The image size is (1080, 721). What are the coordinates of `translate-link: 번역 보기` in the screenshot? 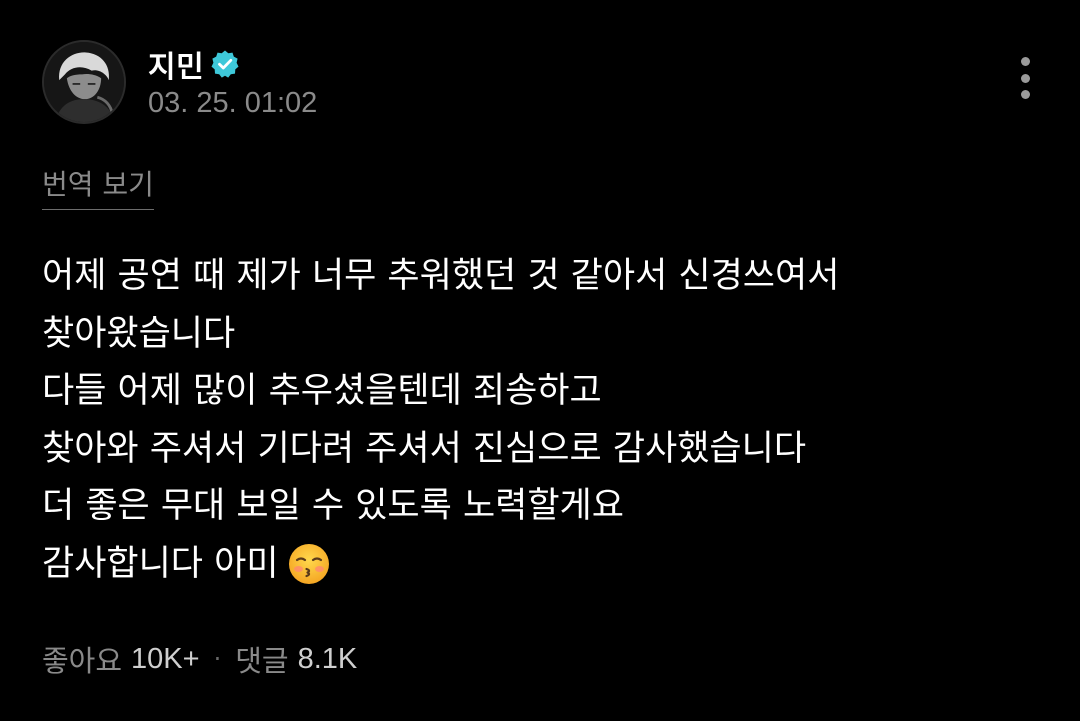 It's located at (98, 186).